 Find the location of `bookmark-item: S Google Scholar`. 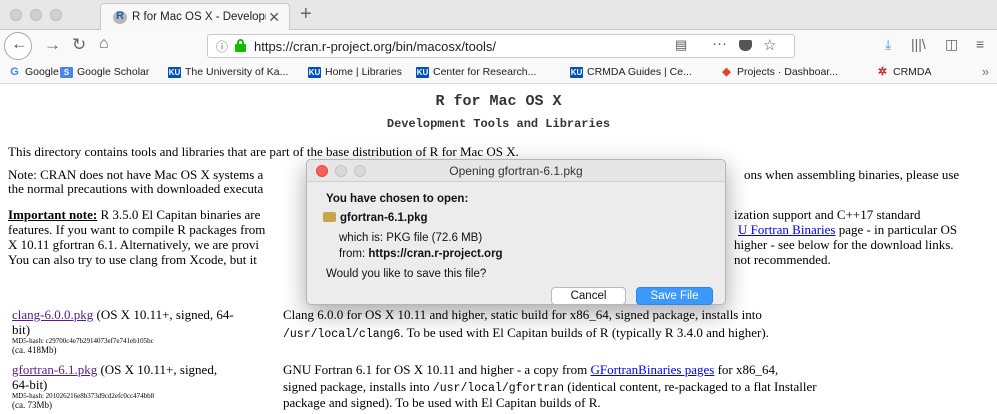

bookmark-item: S Google Scholar is located at coordinates (104, 72).